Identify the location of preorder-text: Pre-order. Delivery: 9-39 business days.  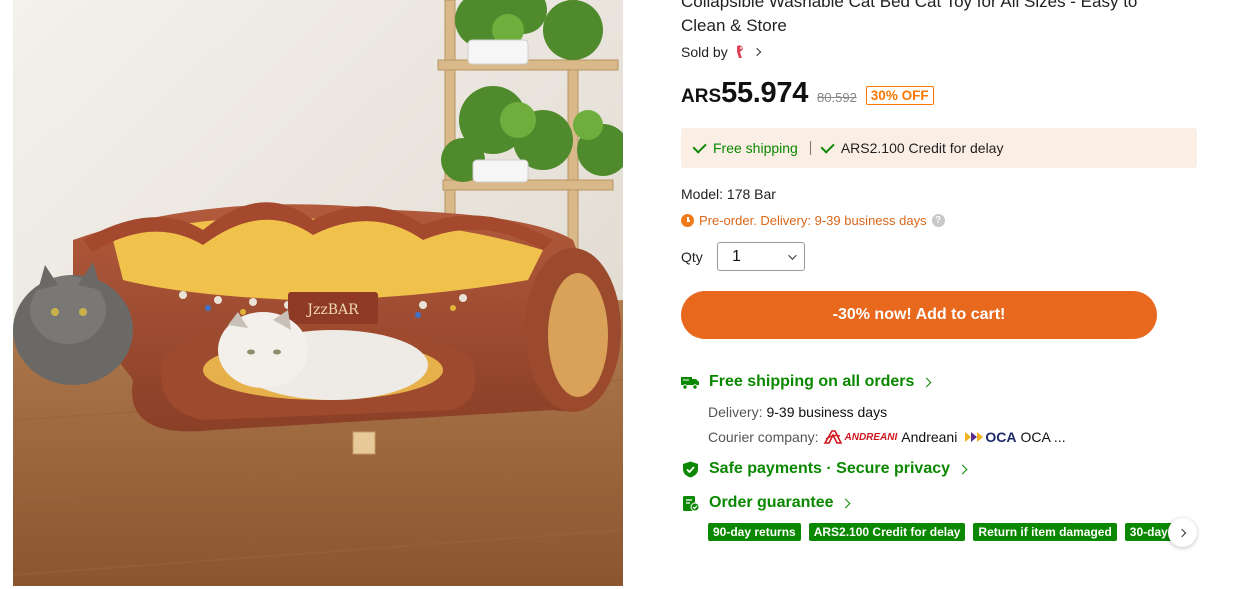
(813, 220).